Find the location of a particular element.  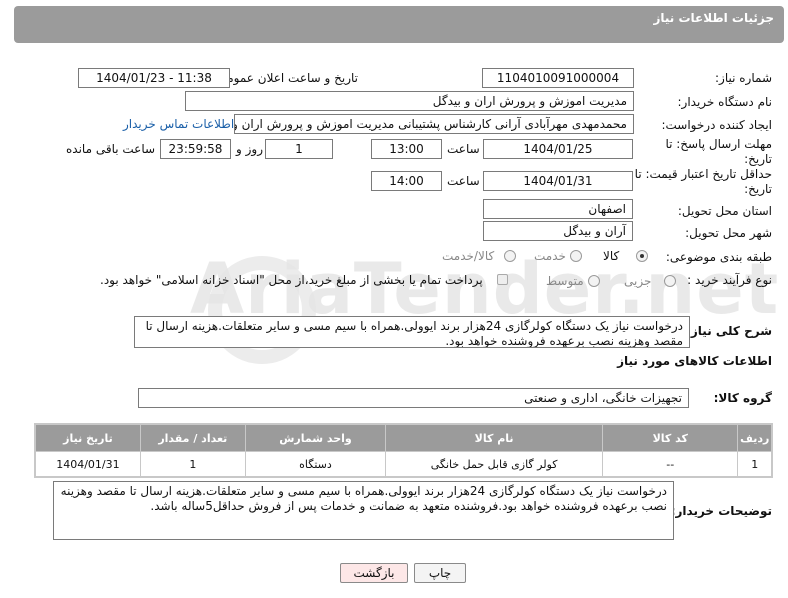

deadline-time-label: ساعت is located at coordinates (463, 149).